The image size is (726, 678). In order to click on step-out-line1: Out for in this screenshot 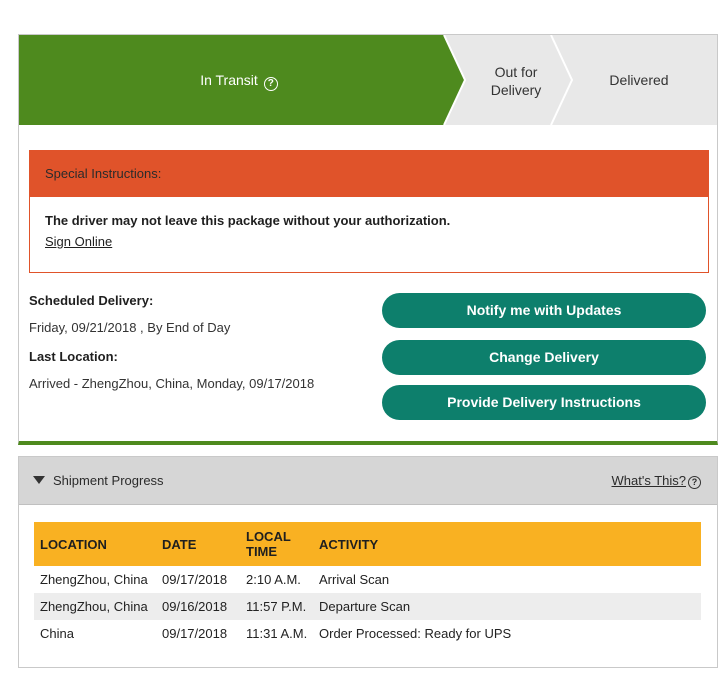, I will do `click(516, 72)`.